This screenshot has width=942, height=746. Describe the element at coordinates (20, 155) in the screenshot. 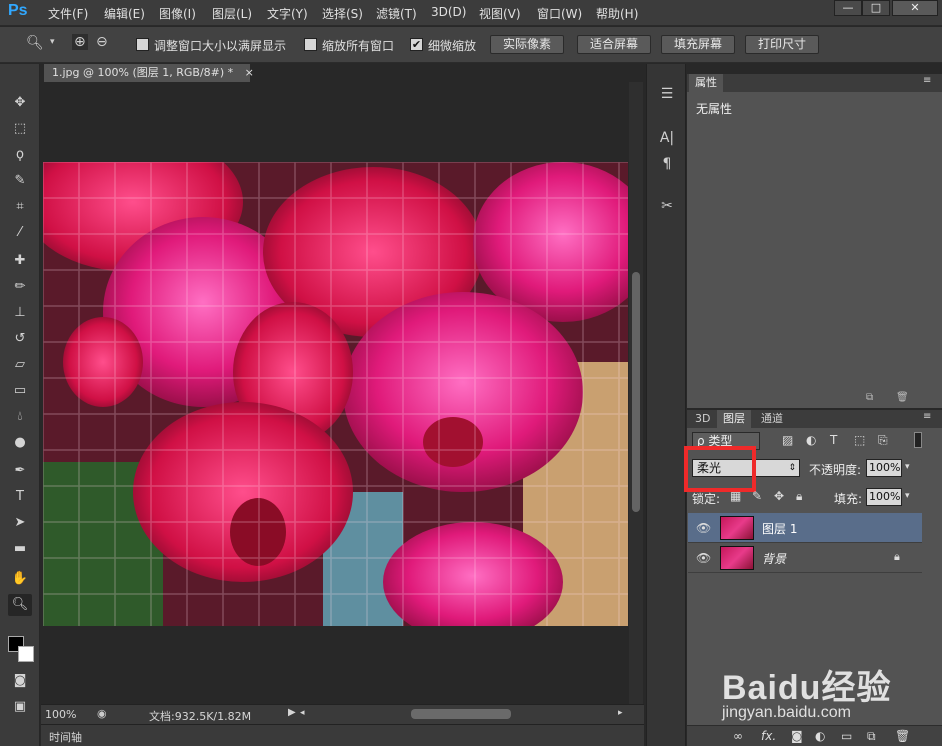

I see `lasso-tool-icon: ϙ` at that location.